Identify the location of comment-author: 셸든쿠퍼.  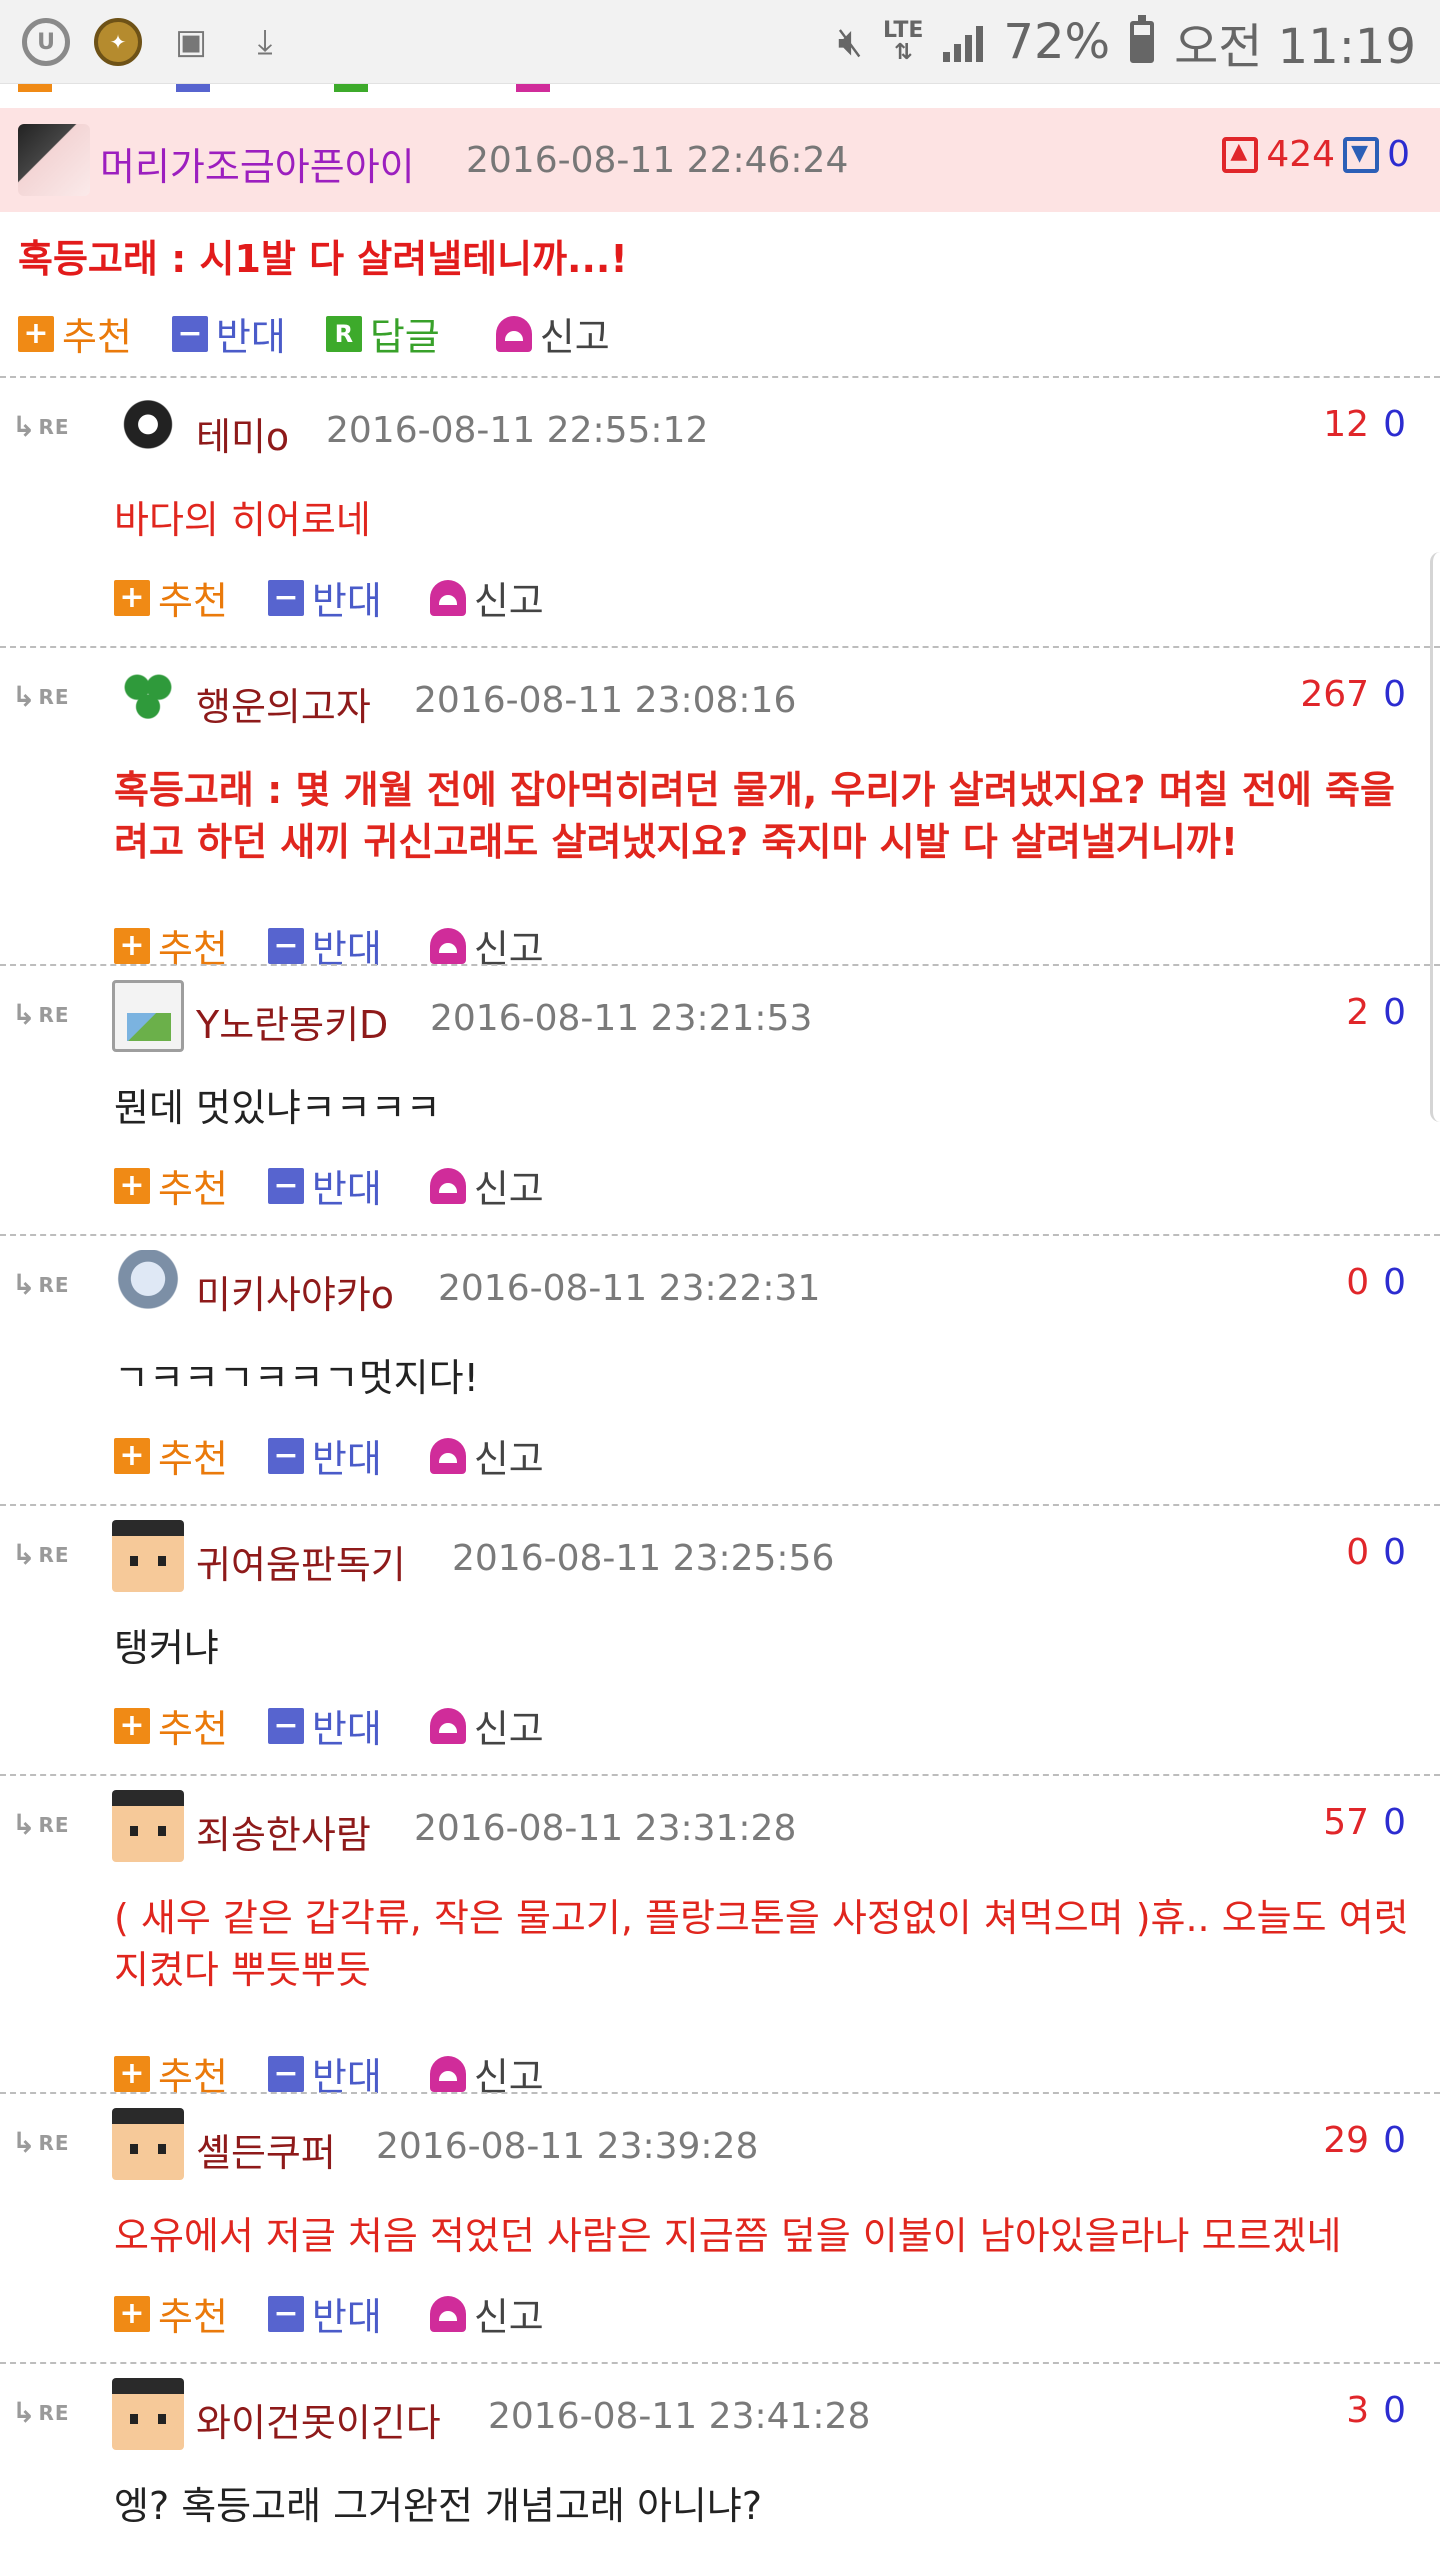
(266, 2149).